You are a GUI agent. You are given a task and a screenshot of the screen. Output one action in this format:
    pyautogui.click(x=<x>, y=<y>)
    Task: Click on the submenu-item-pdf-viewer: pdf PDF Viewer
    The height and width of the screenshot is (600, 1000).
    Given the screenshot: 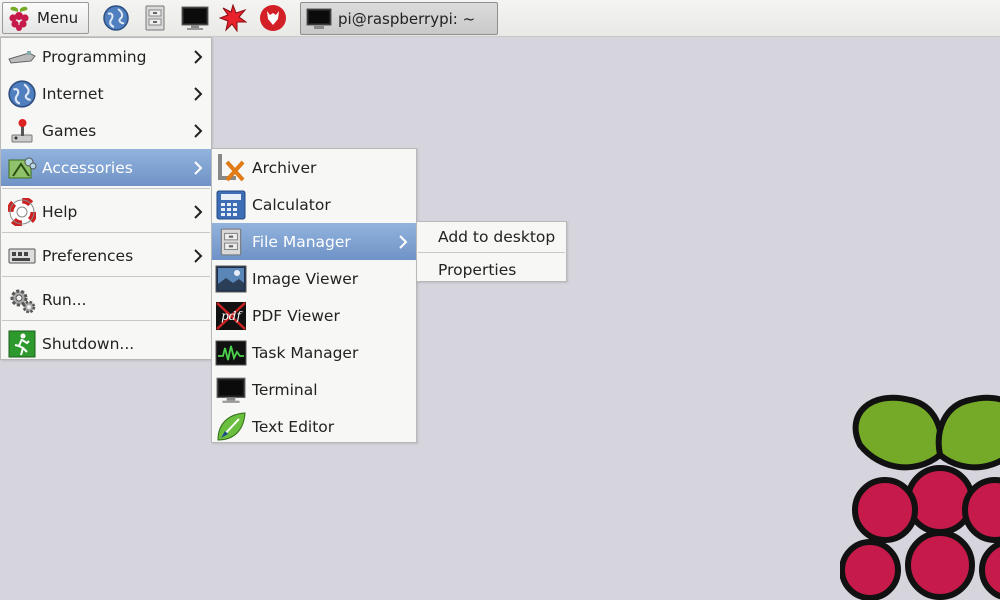 What is the action you would take?
    pyautogui.click(x=314, y=315)
    